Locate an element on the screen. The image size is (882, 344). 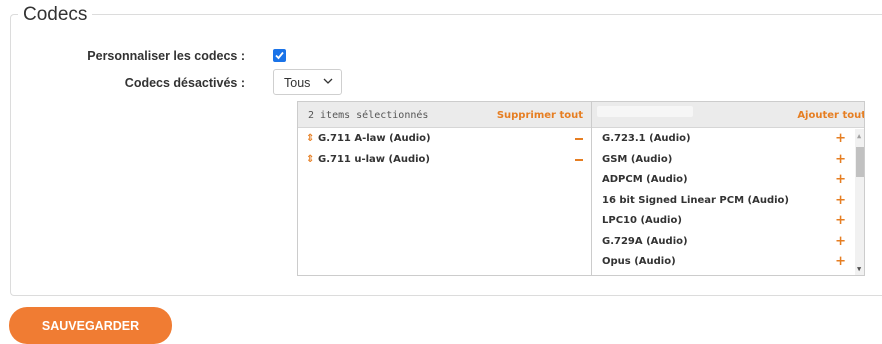
checkmark-icon is located at coordinates (279, 55).